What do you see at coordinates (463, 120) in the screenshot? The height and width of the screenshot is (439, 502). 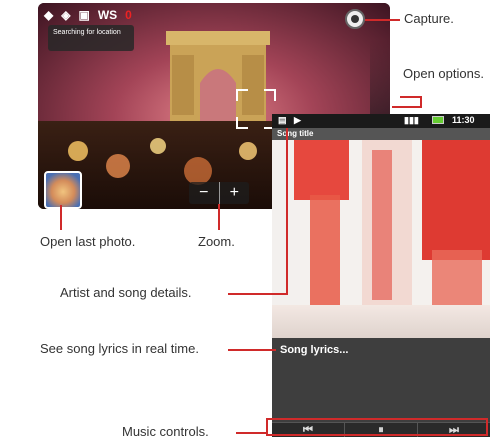 I see `status-clock: 11:30` at bounding box center [463, 120].